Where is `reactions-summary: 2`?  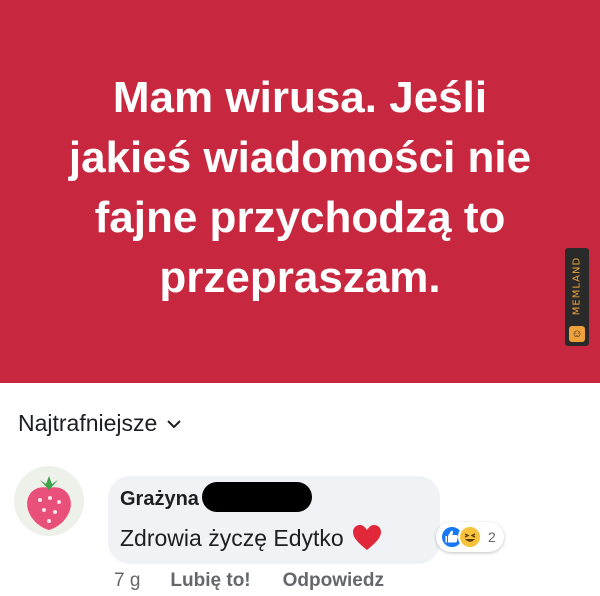
reactions-summary: 2 is located at coordinates (470, 537).